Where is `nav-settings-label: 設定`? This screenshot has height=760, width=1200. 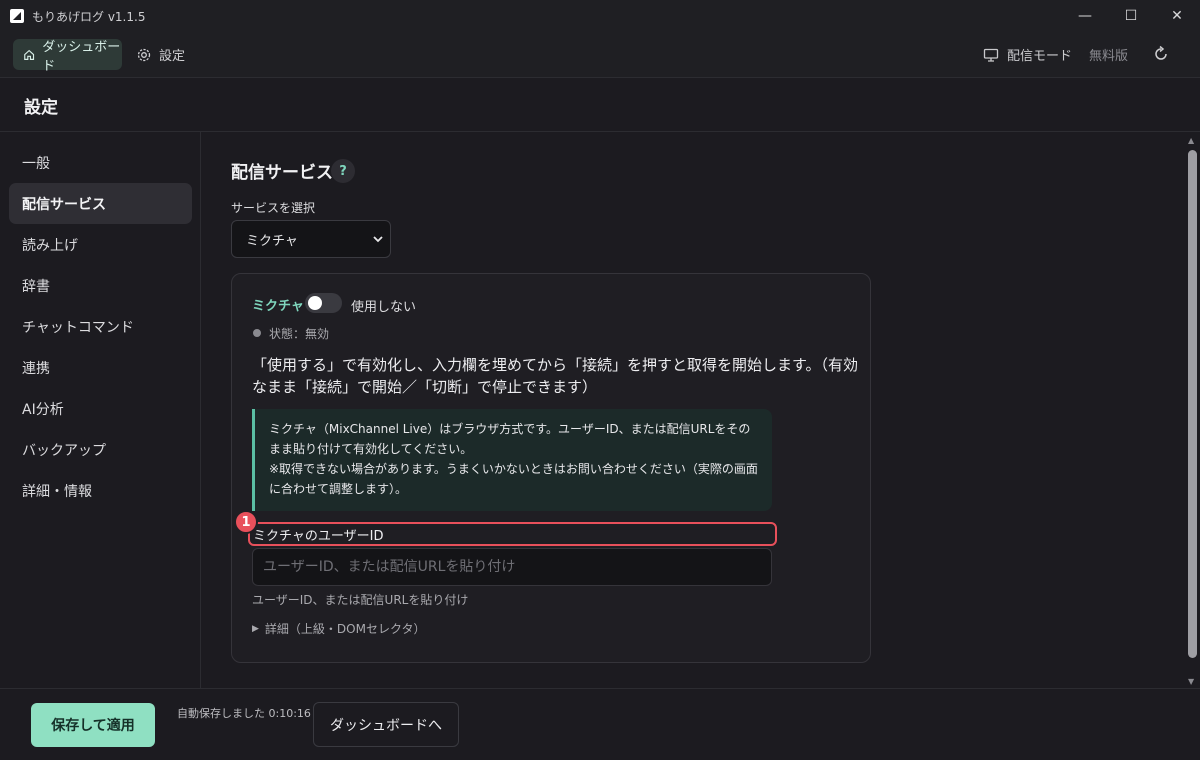 nav-settings-label: 設定 is located at coordinates (172, 56).